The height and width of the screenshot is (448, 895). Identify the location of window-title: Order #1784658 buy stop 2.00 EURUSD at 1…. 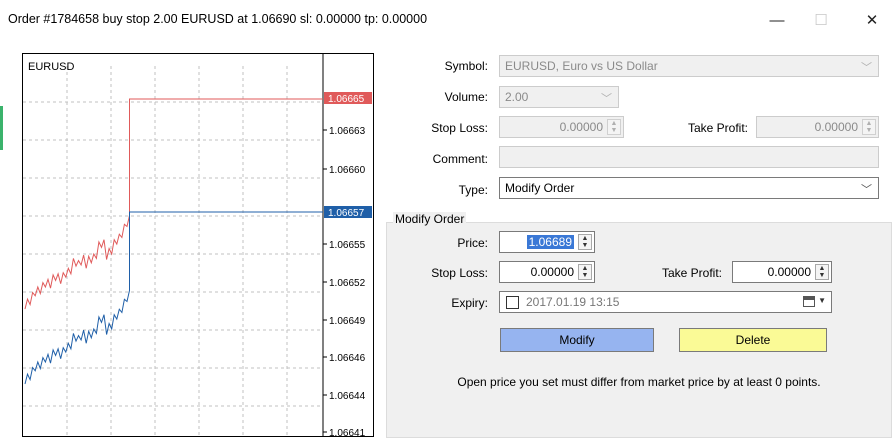
(218, 19).